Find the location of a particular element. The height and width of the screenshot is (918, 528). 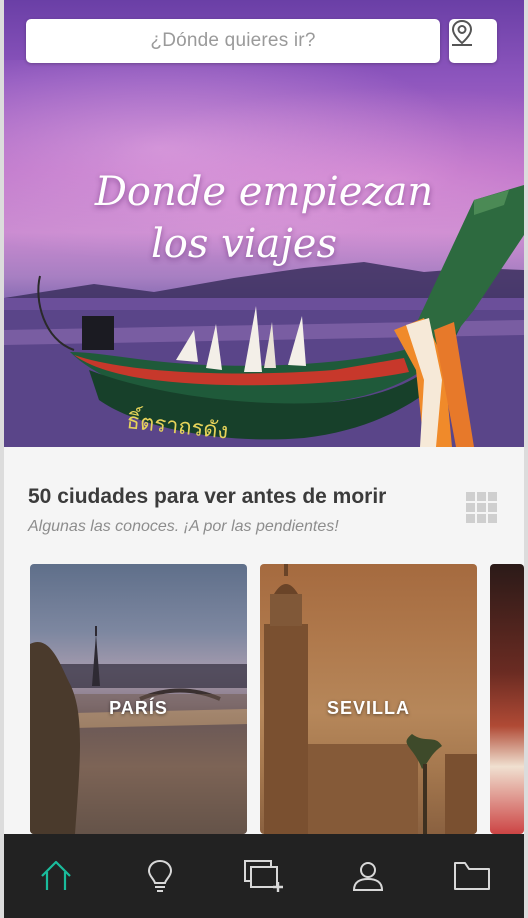

tab-home is located at coordinates (56, 876).